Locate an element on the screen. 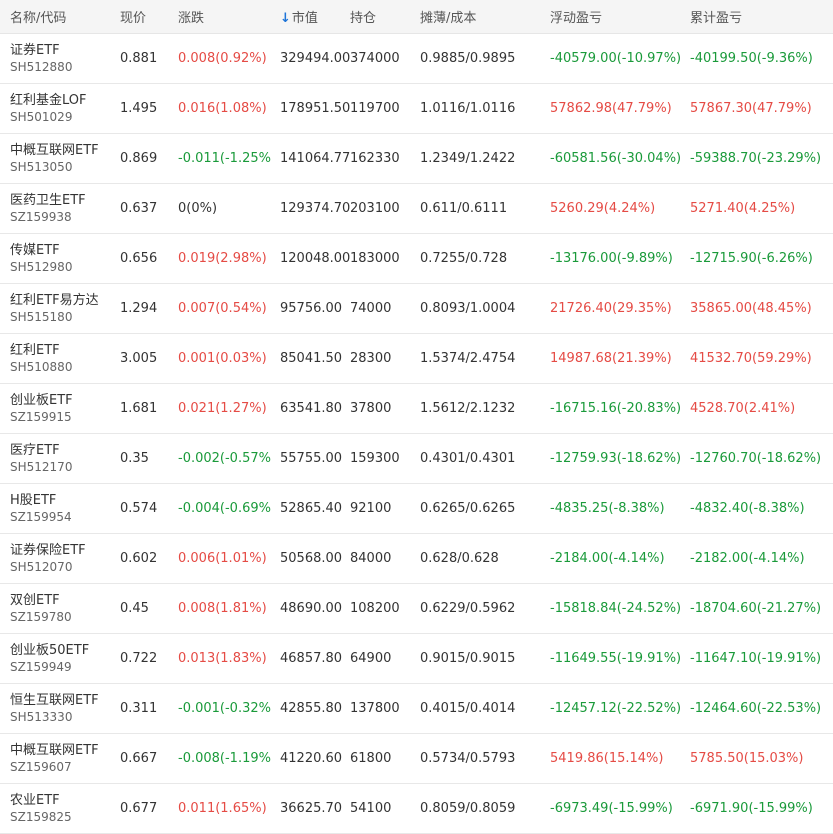 The width and height of the screenshot is (833, 834). cumulative-pl-cell: -2182.00(-4.14%) is located at coordinates (747, 558).